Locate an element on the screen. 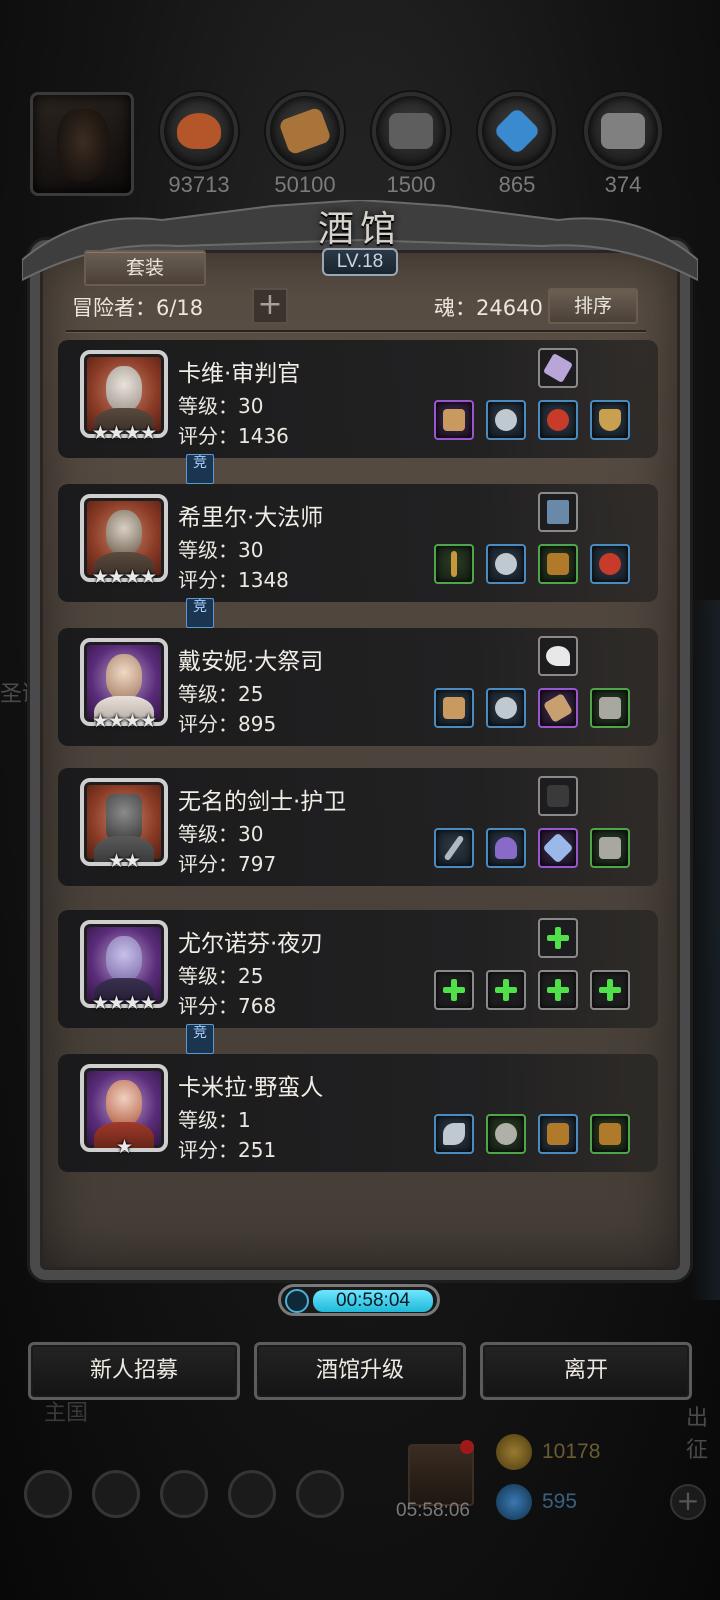  hero-card: ★ 卡米拉·野蛮人 等级：1 评分：251 is located at coordinates (358, 1113).